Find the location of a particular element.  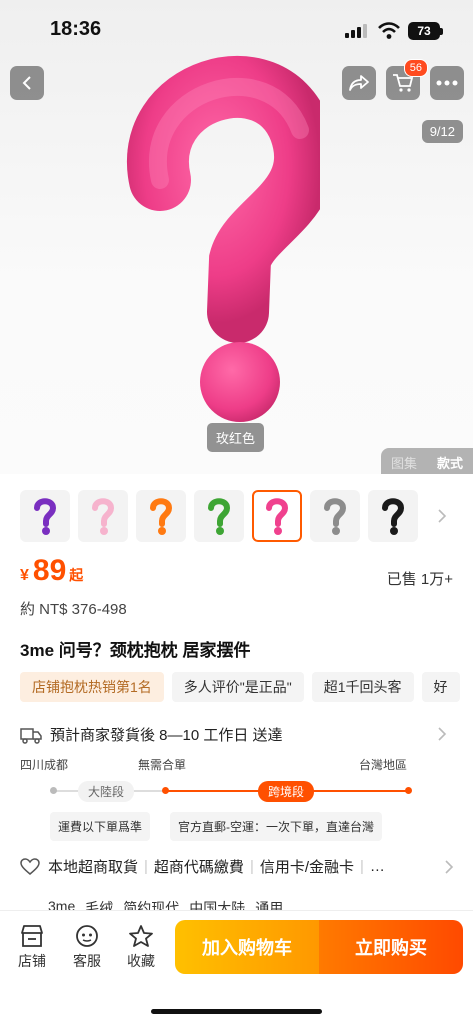

favorite-label: 收藏 is located at coordinates (141, 961).